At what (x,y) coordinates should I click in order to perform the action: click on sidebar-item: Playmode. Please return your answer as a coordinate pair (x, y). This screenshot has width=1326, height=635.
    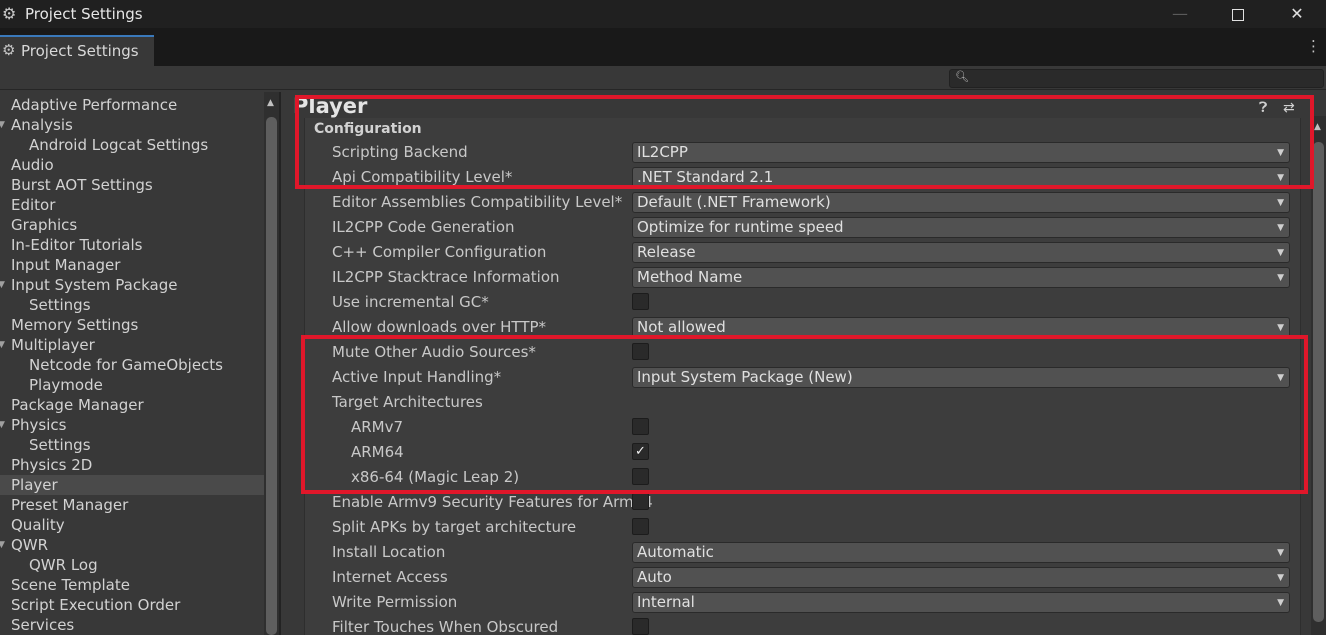
    Looking at the image, I should click on (132, 385).